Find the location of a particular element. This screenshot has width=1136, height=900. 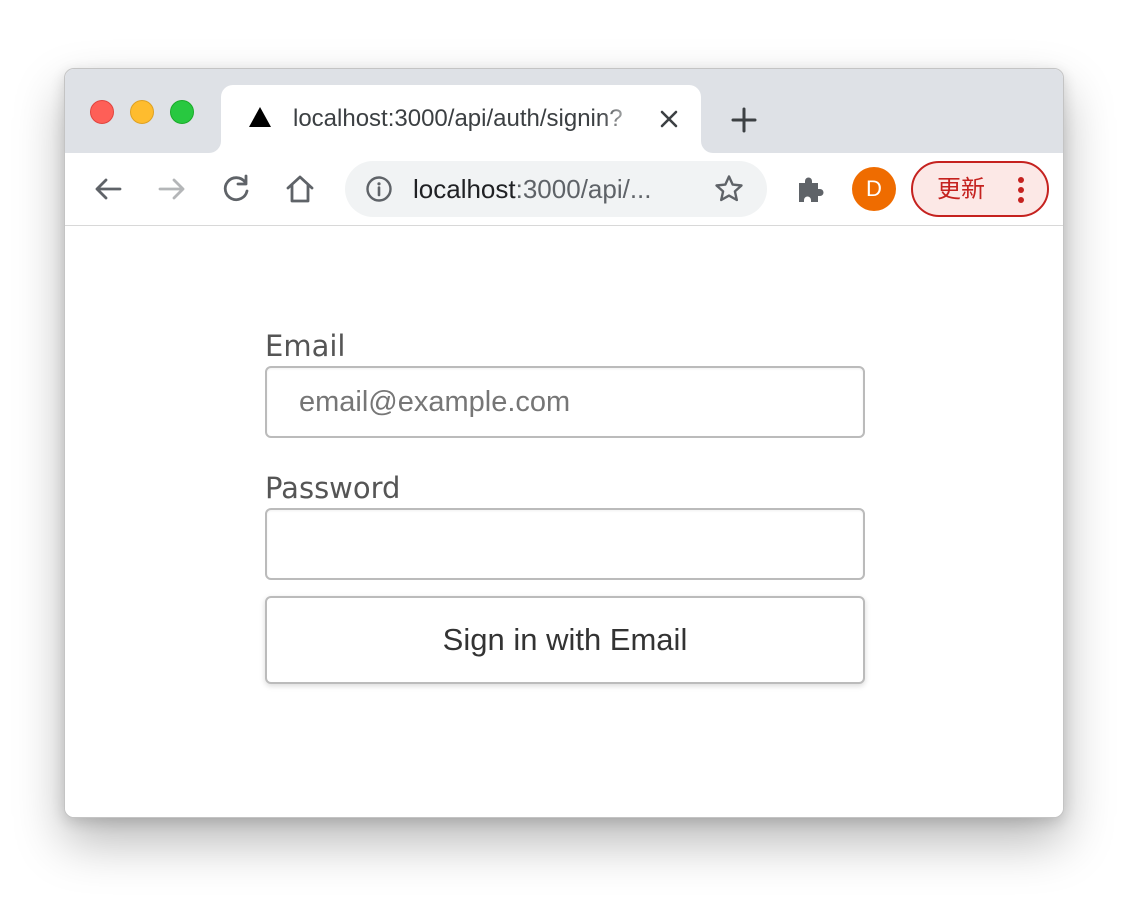

triangle-icon is located at coordinates (260, 117).